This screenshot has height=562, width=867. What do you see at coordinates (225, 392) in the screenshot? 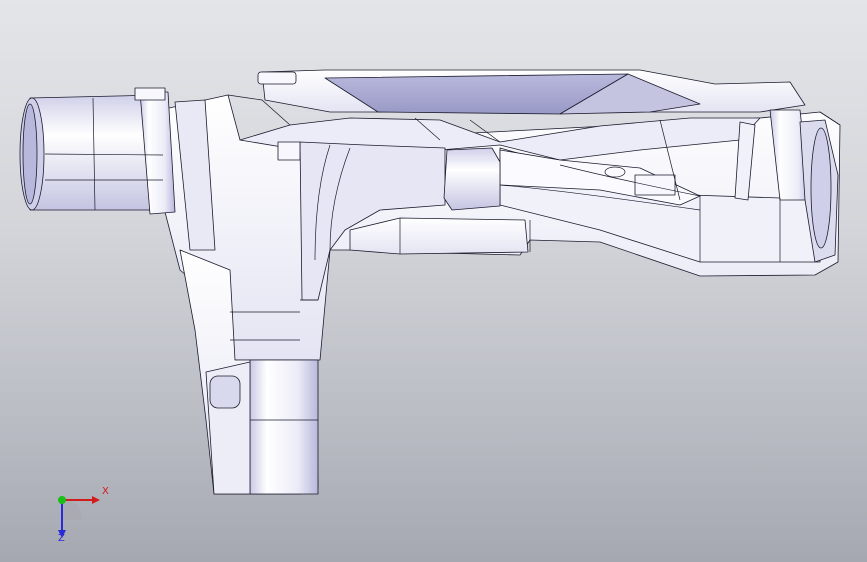
I see `leg-slot` at bounding box center [225, 392].